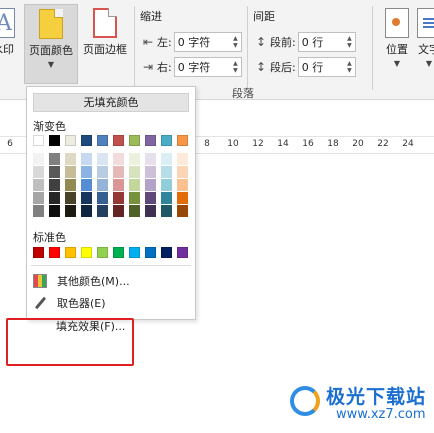  Describe the element at coordinates (326, 42) in the screenshot. I see `spacing-before-stepper: 0 行 ▲ ▼` at that location.